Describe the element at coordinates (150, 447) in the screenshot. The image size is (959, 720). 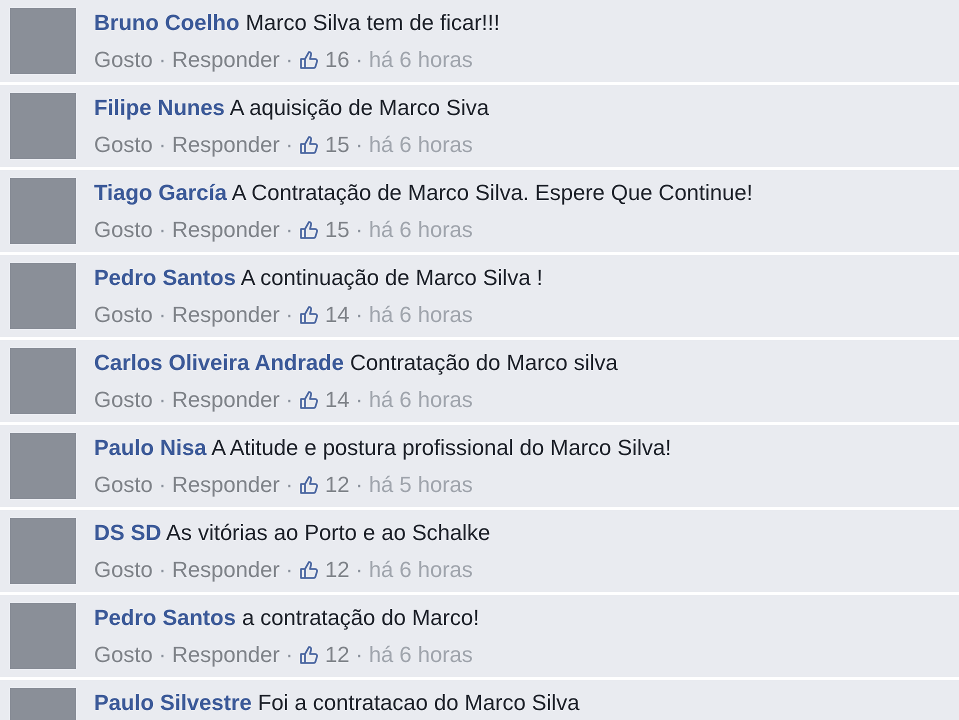
I see `author-name: Paulo Nisa` at that location.